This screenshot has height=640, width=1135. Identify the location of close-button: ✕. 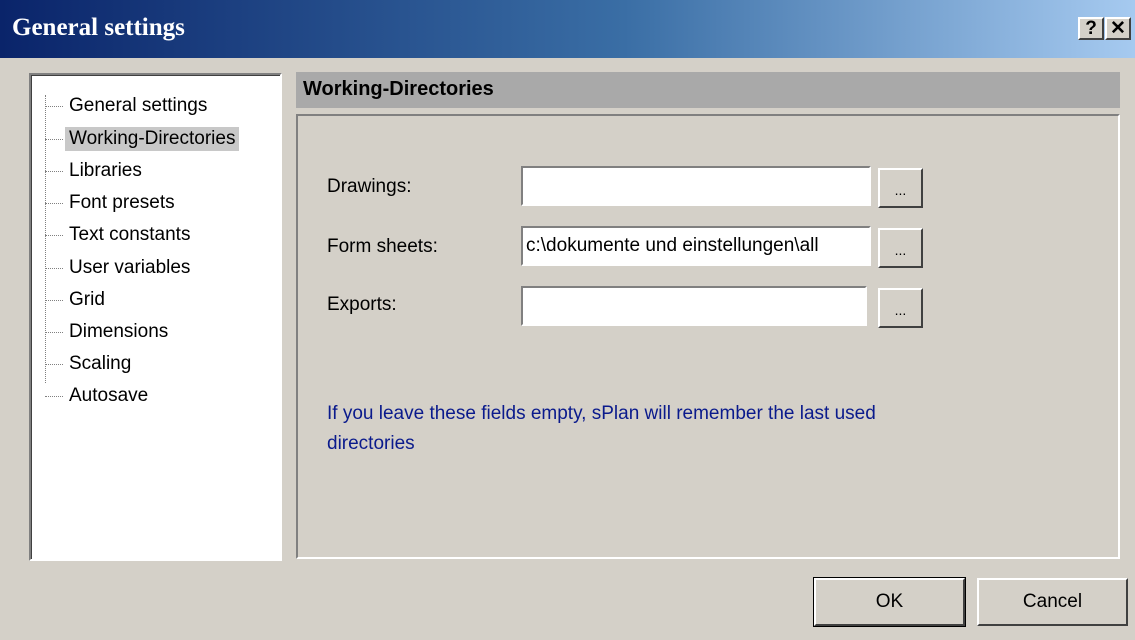
(1118, 28).